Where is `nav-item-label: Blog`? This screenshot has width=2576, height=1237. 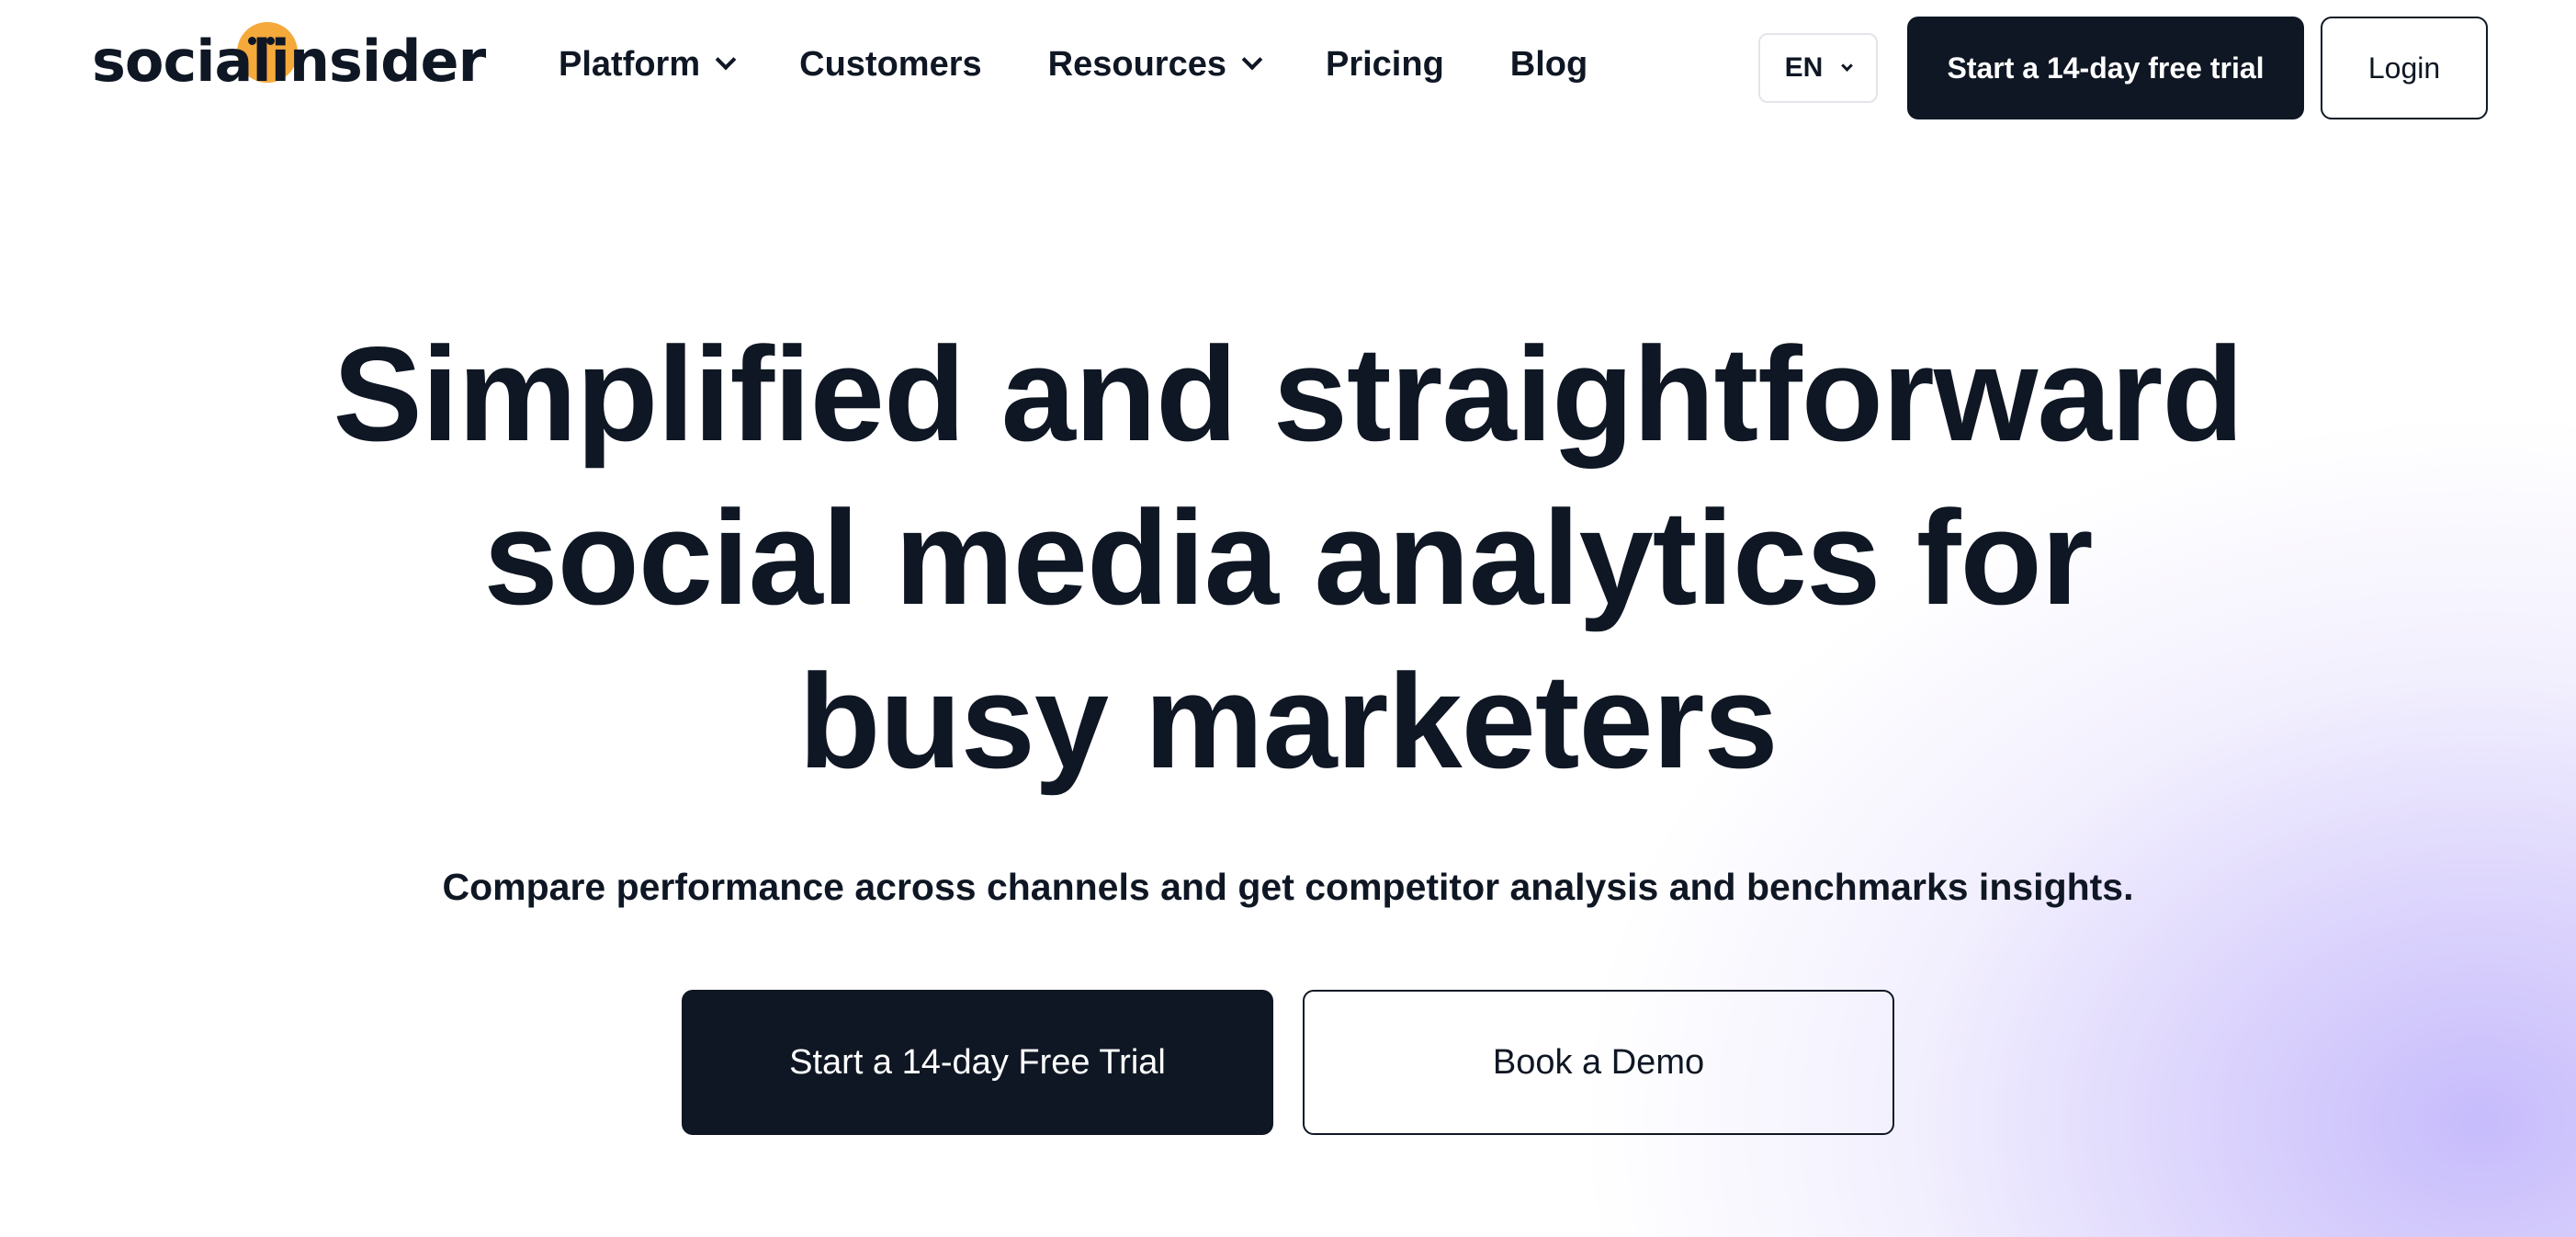
nav-item-label: Blog is located at coordinates (1548, 64).